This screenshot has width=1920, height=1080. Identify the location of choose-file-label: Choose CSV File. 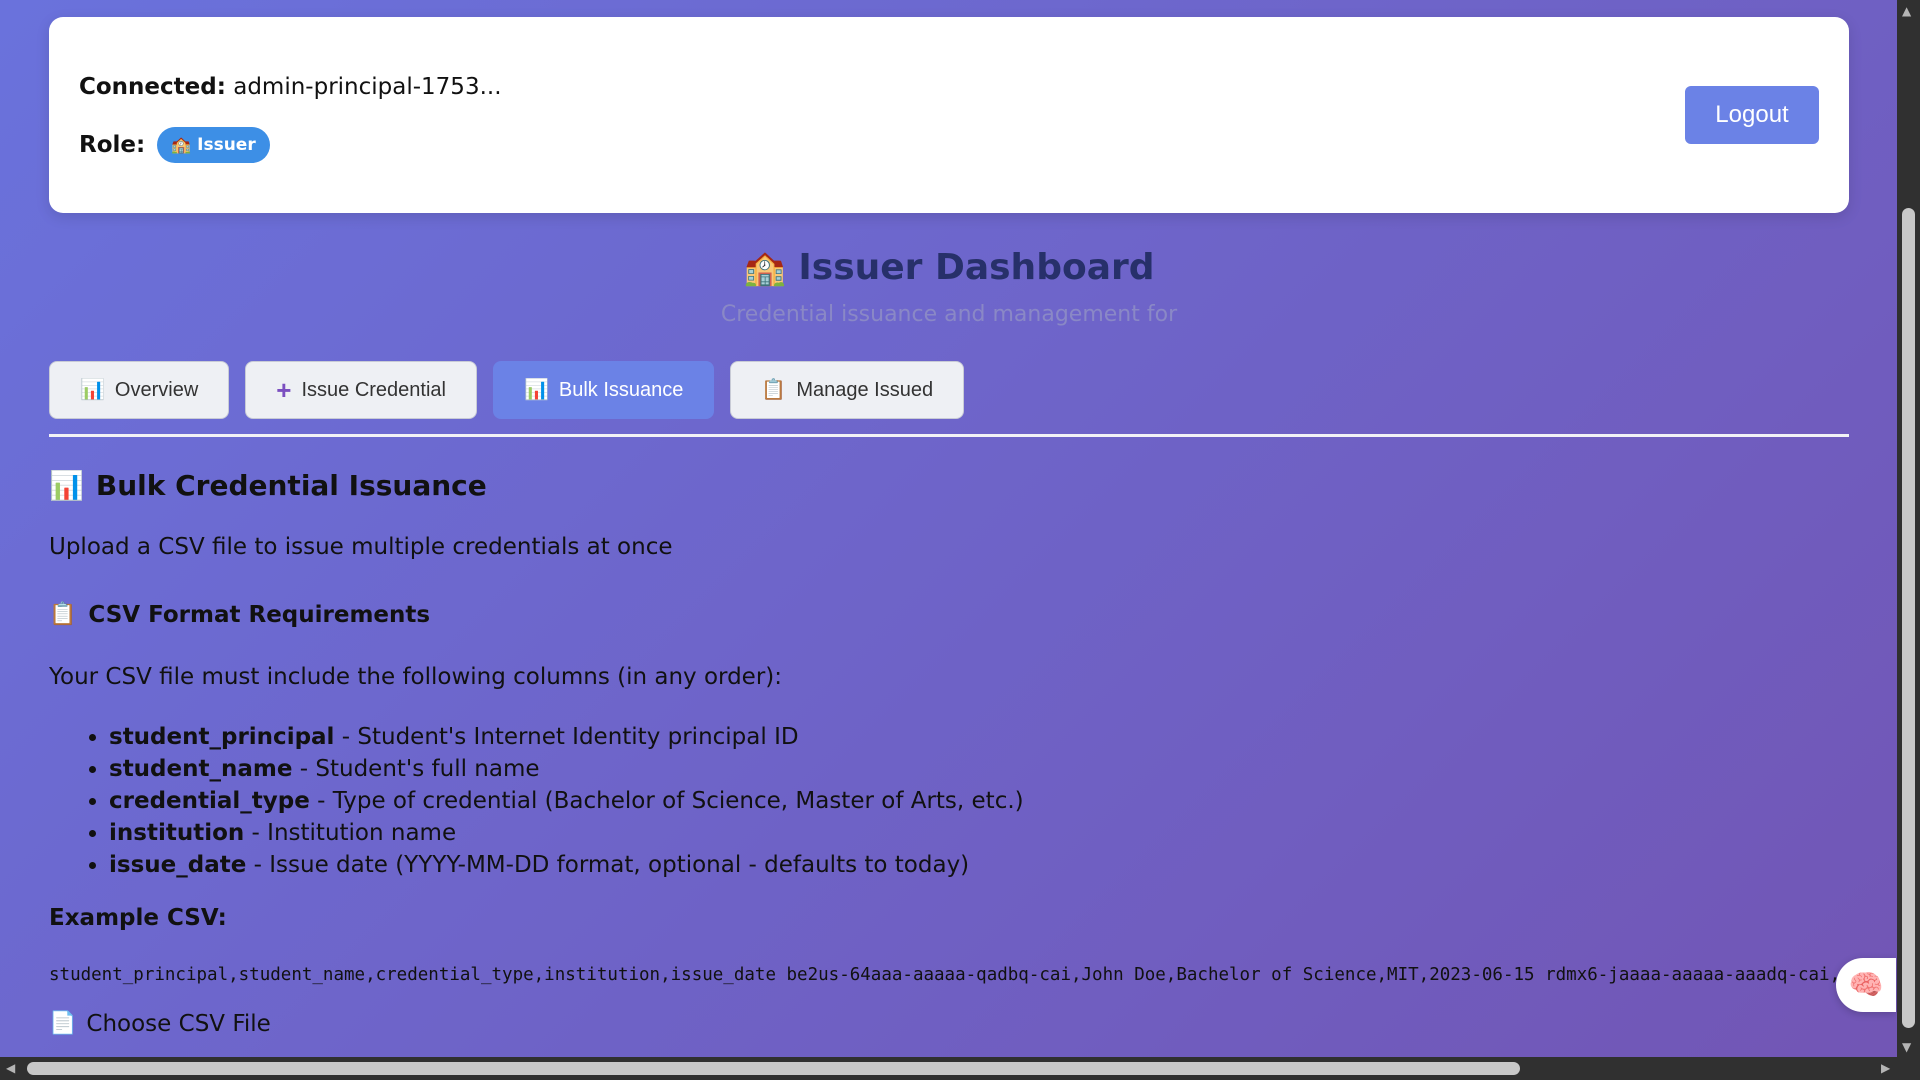
(178, 1024).